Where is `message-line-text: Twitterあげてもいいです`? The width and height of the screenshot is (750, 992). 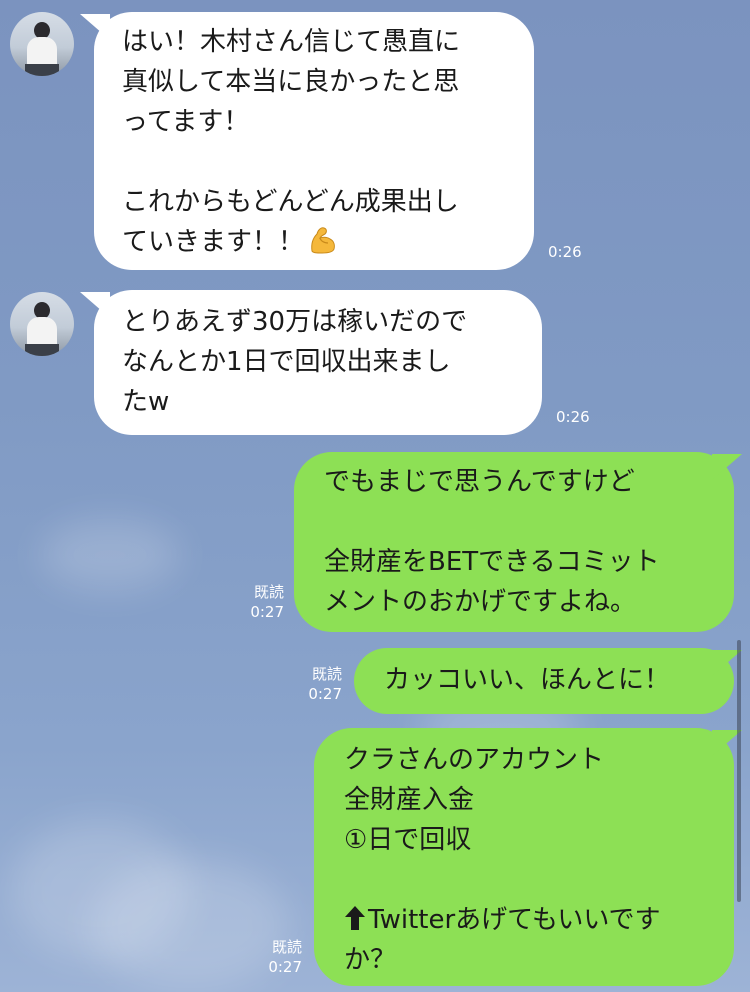 message-line-text: Twitterあげてもいいです is located at coordinates (514, 920).